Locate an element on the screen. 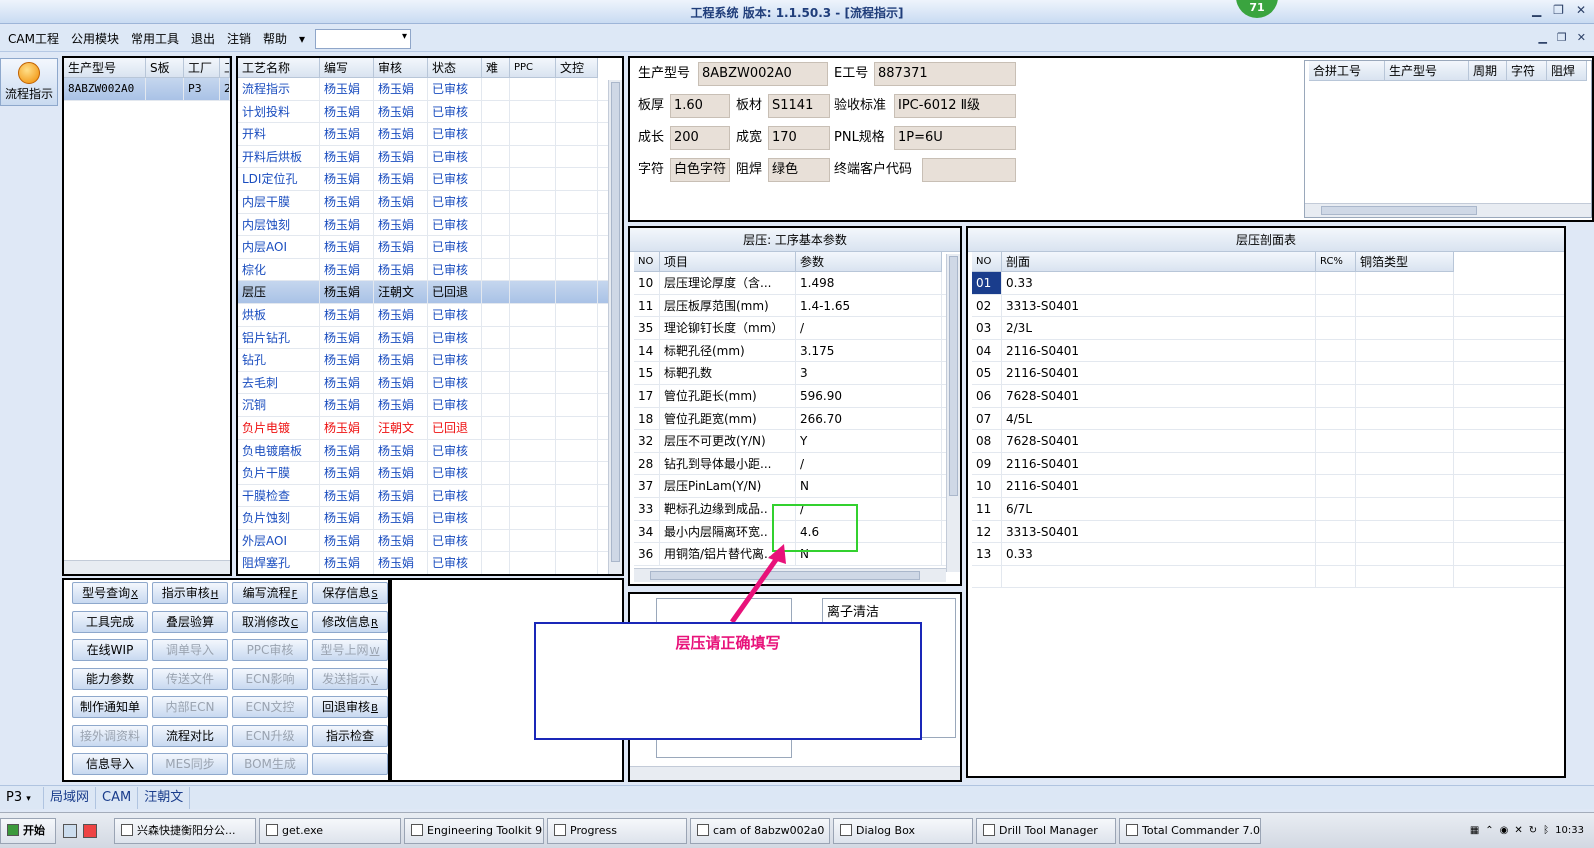  width-field: 170 is located at coordinates (799, 138).